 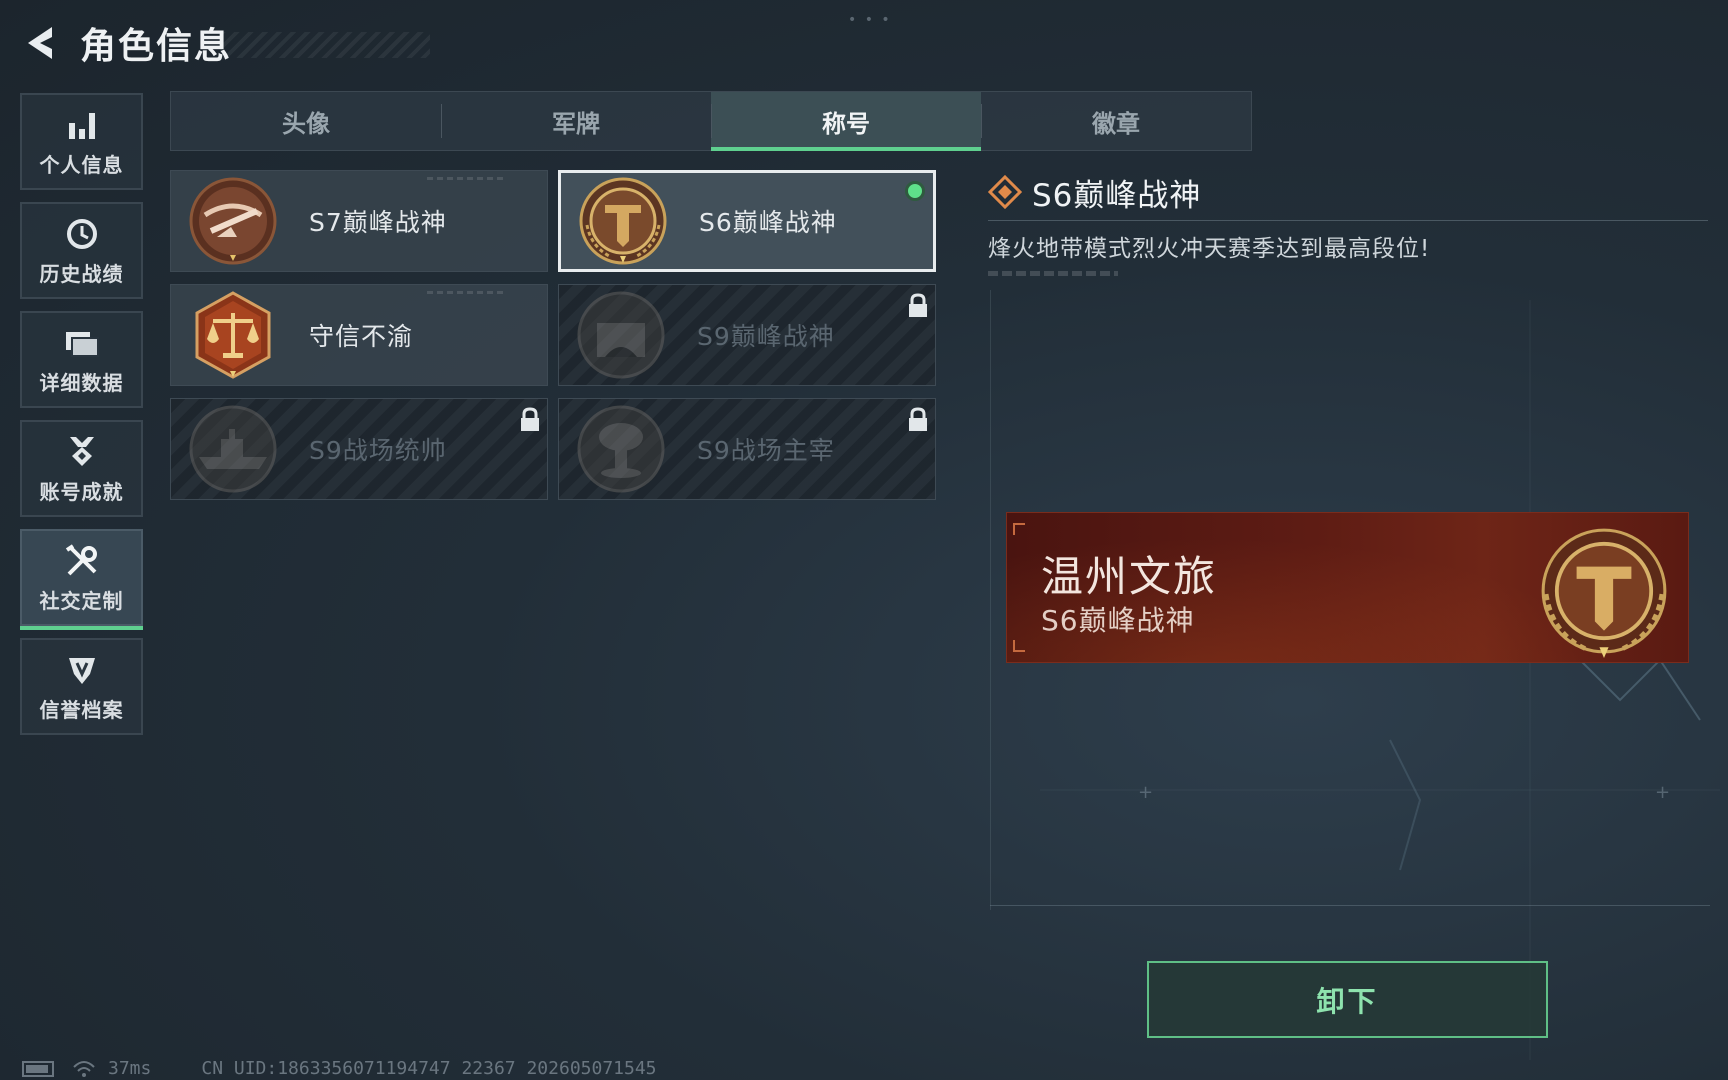 I want to click on medal-icon, so click(x=81, y=451).